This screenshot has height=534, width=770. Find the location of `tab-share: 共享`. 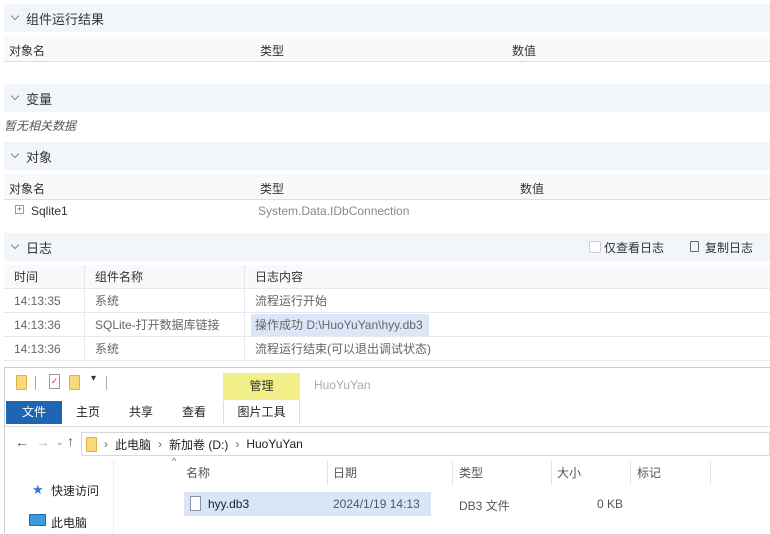

tab-share: 共享 is located at coordinates (141, 412).